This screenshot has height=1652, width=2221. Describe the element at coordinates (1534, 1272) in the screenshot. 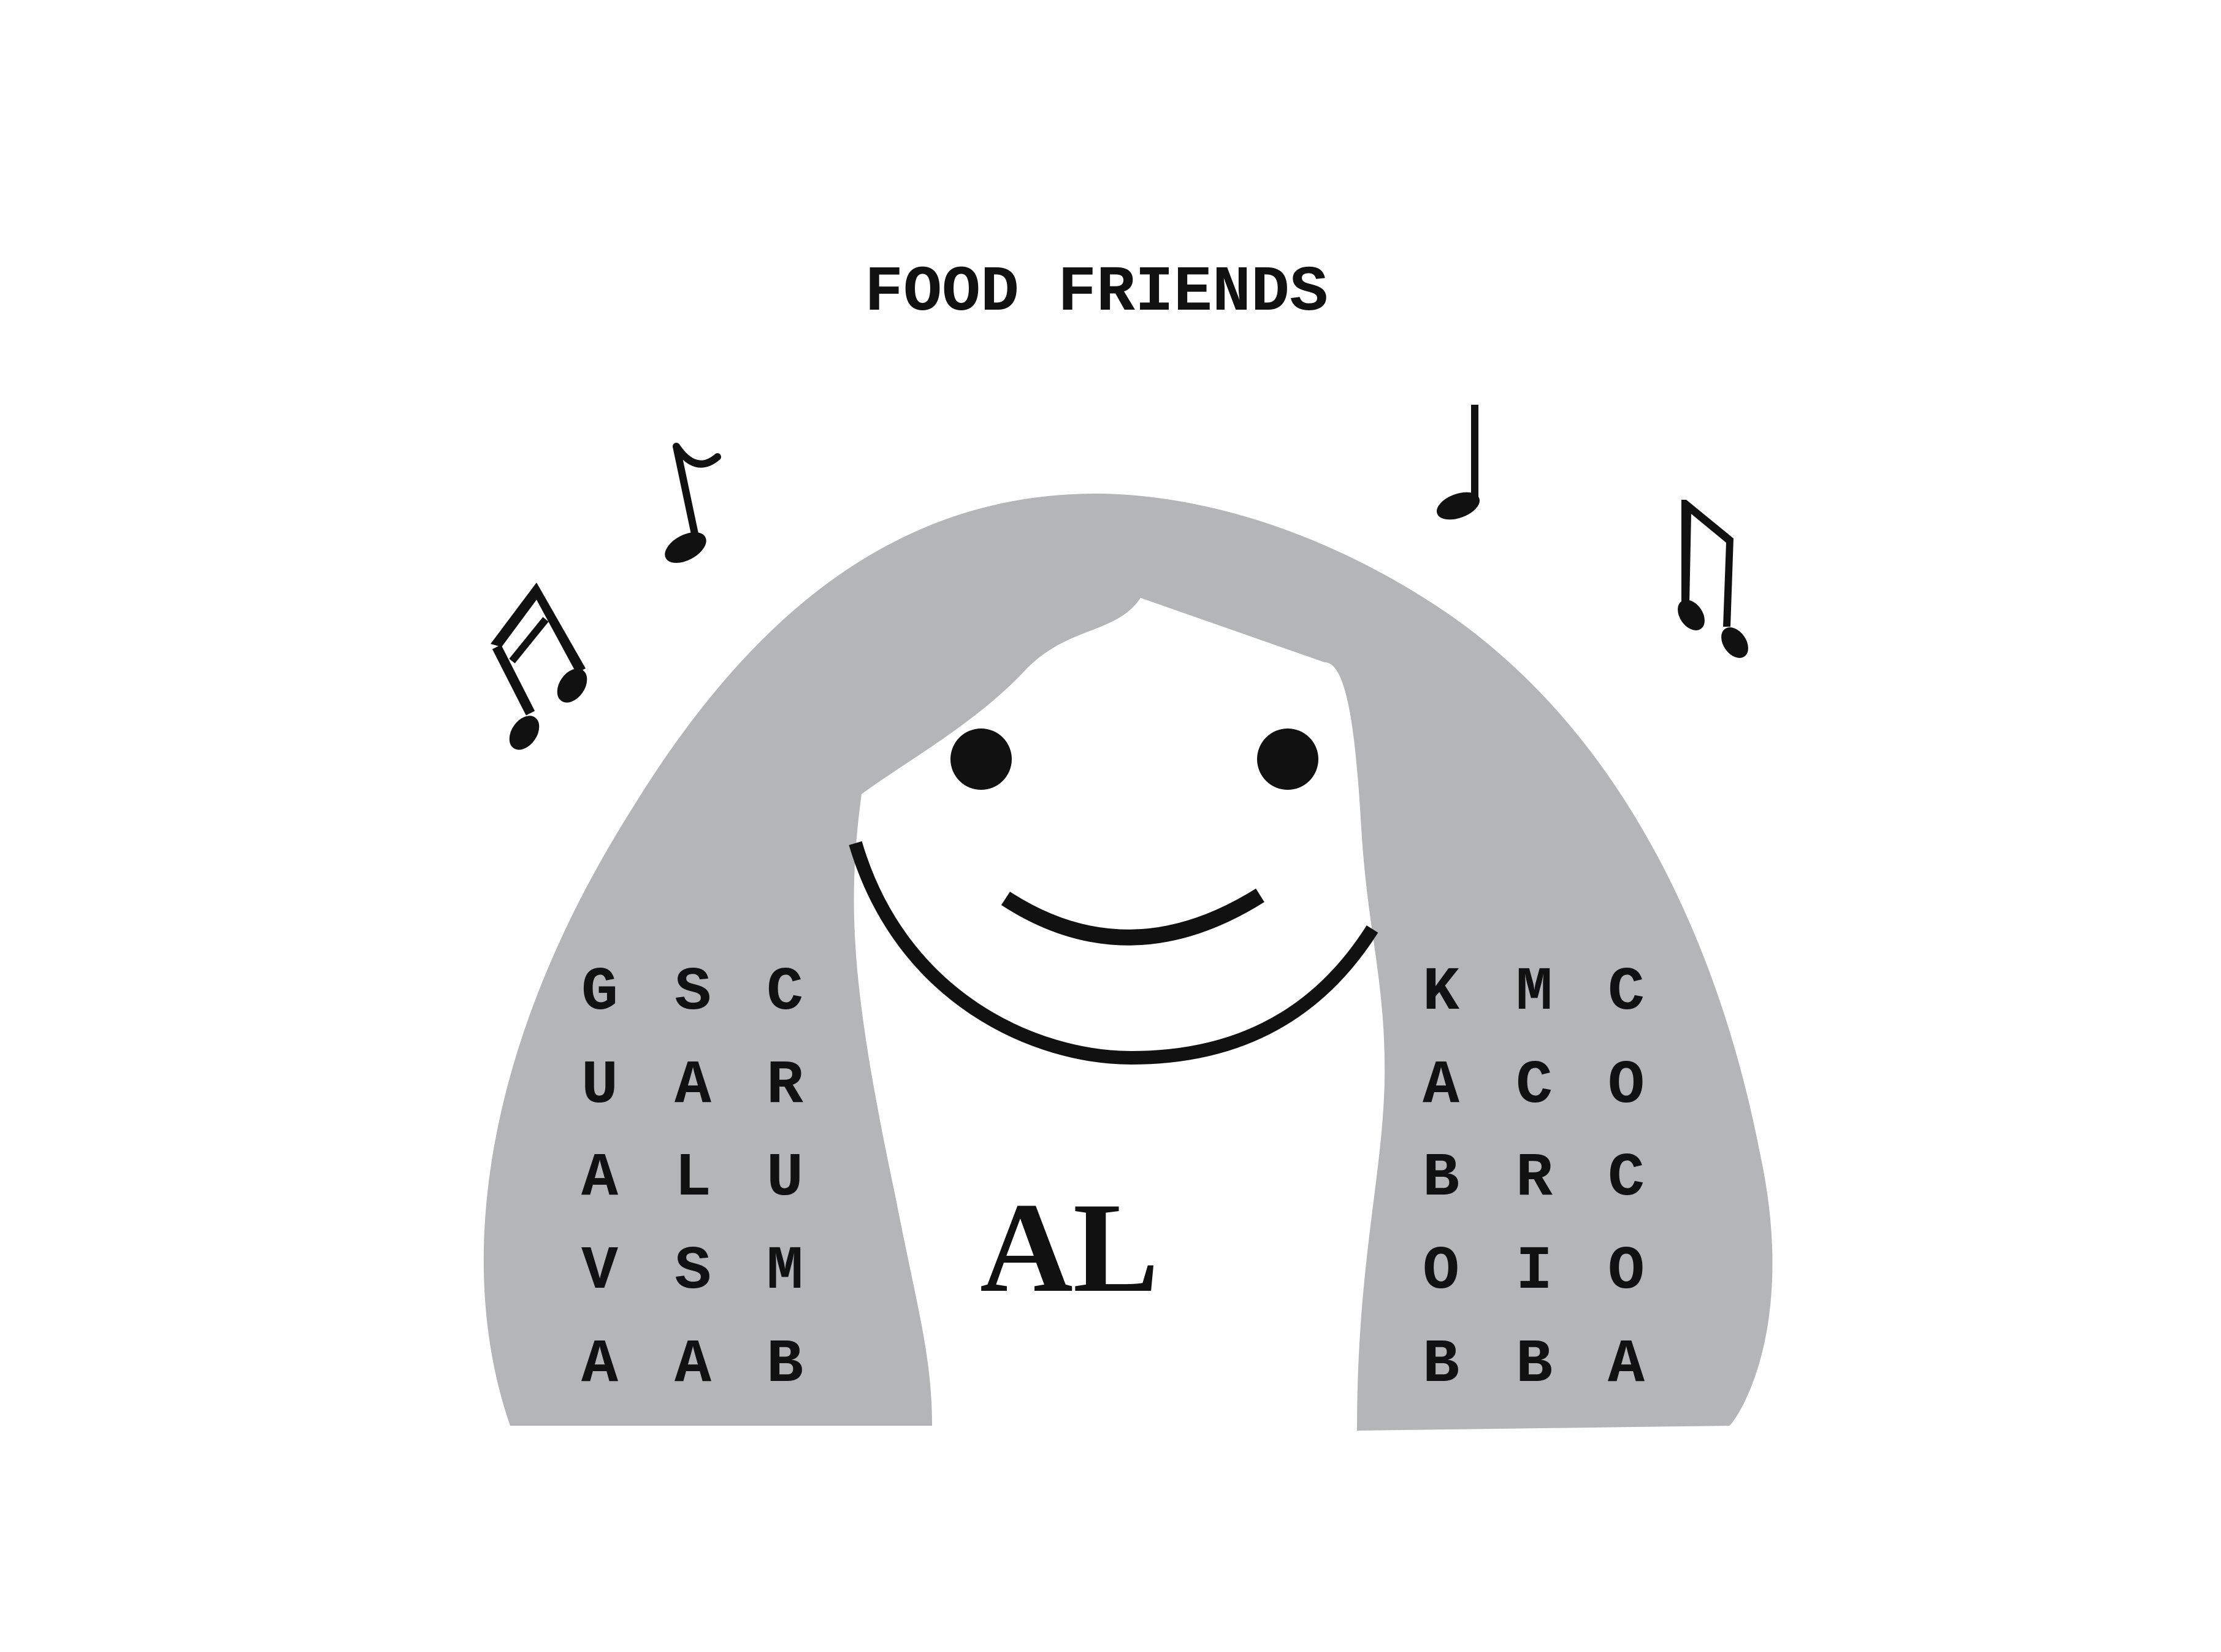

I see `grid-letter: I` at that location.